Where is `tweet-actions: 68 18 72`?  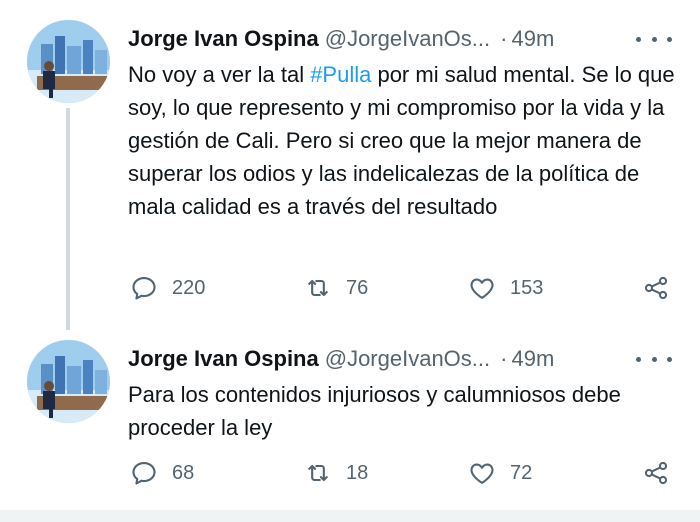
tweet-actions: 68 18 72 is located at coordinates (402, 473).